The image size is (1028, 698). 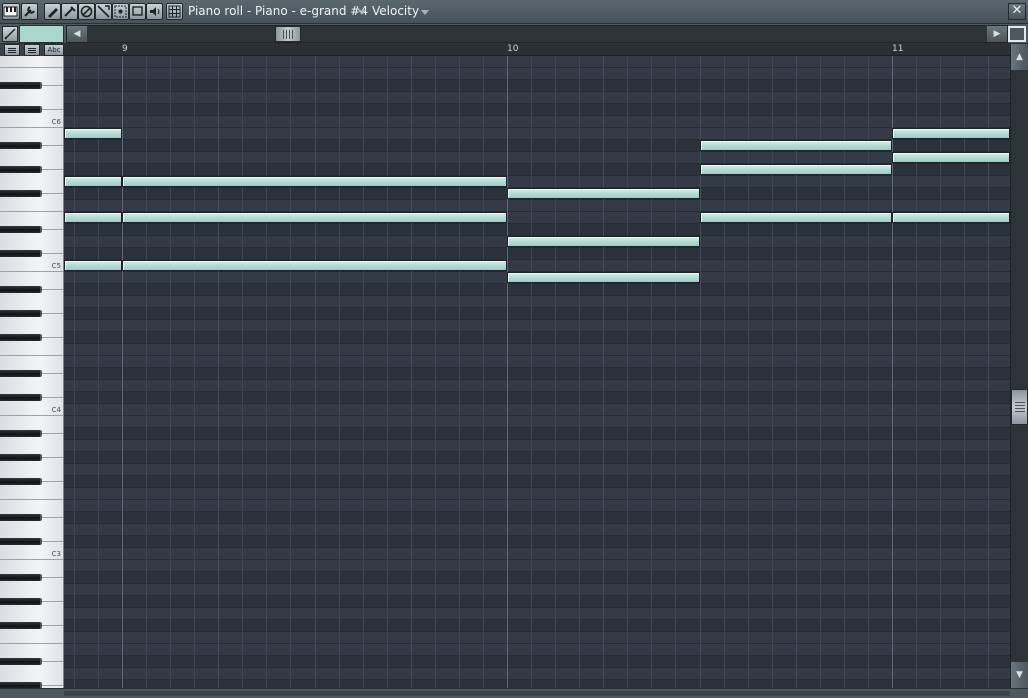 What do you see at coordinates (1019, 407) in the screenshot?
I see `vertical-scroll-thumb` at bounding box center [1019, 407].